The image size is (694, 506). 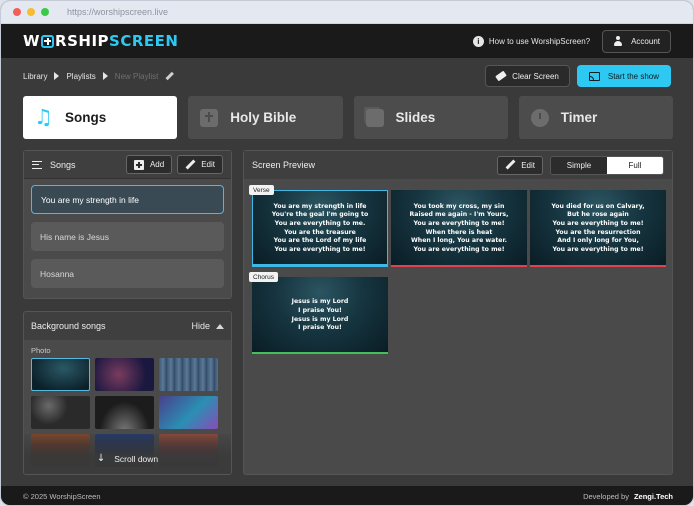 What do you see at coordinates (263, 277) in the screenshot?
I see `chorus-tag: Chorus` at bounding box center [263, 277].